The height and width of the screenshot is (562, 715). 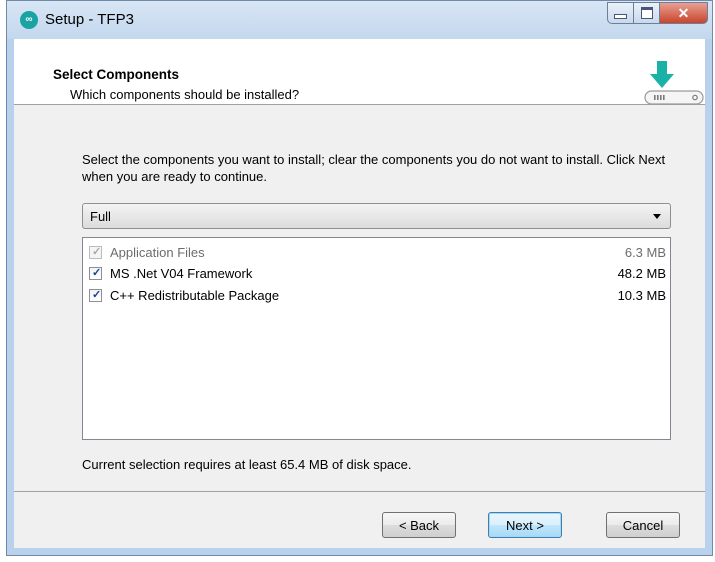 What do you see at coordinates (525, 525) in the screenshot?
I see `next-button: Next >` at bounding box center [525, 525].